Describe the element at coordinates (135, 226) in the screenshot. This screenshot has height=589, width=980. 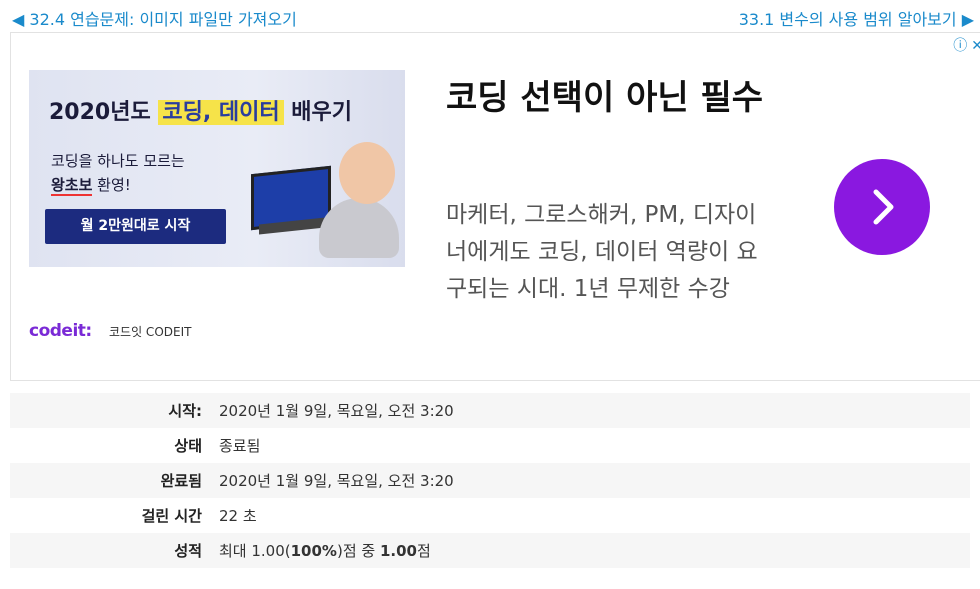
I see `banner-cta-button: 월 2만원대로 시작` at that location.